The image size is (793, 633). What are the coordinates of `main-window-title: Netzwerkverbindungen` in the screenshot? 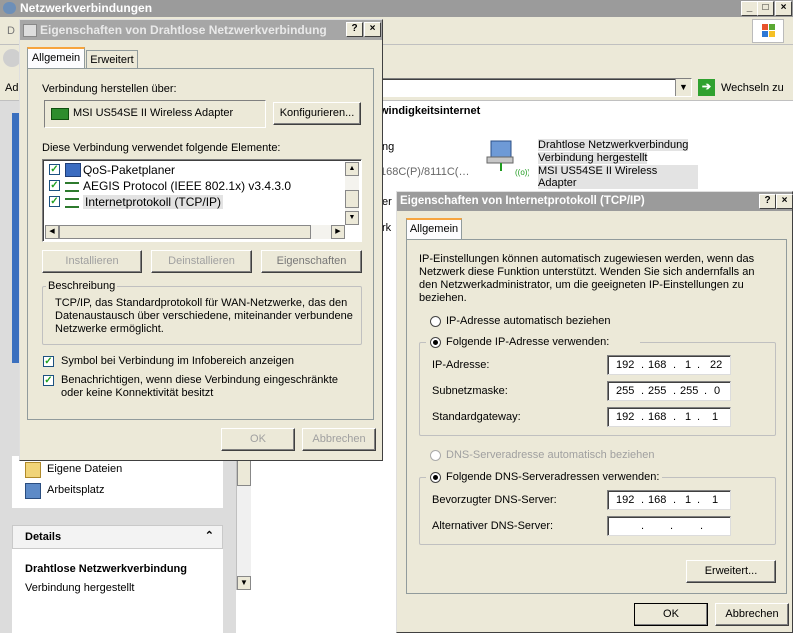 It's located at (86, 8).